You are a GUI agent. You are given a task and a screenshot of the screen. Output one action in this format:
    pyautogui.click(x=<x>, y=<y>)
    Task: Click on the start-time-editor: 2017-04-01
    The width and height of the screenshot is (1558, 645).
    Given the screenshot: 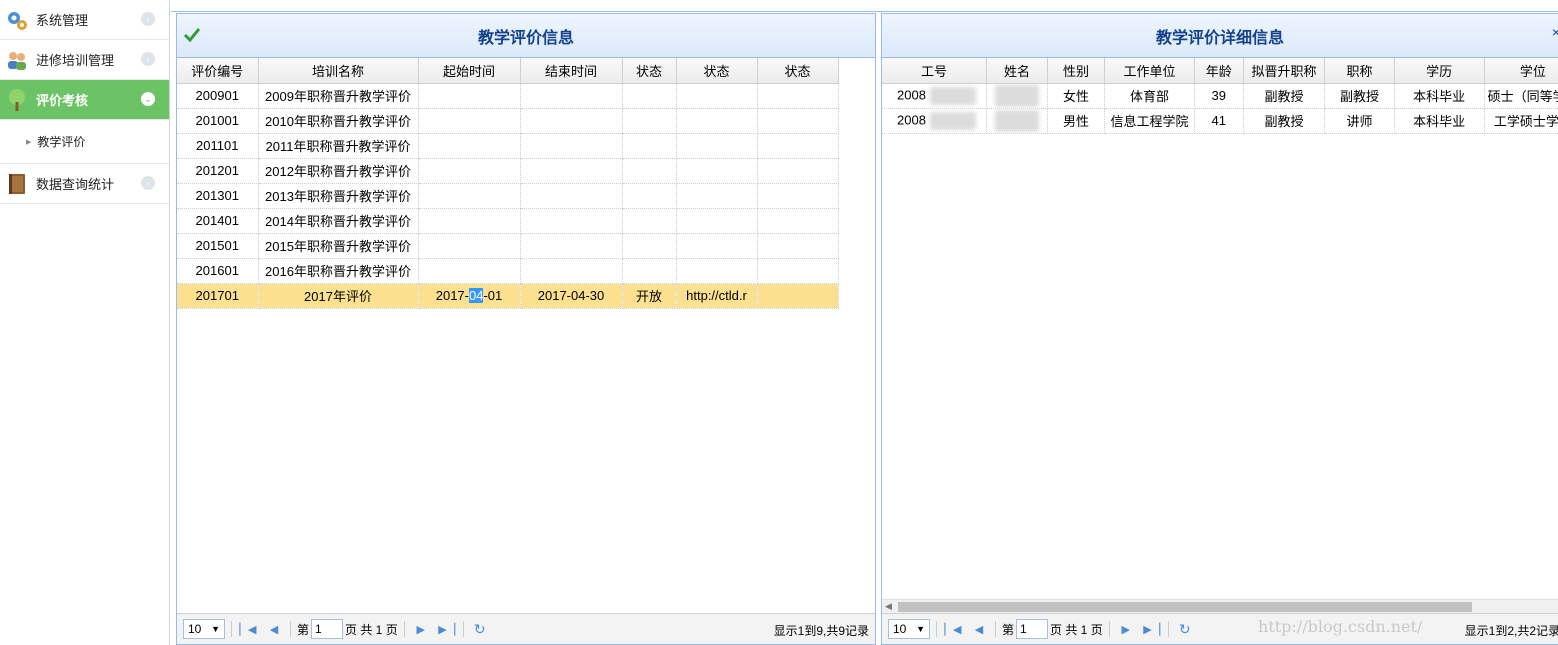 What is the action you would take?
    pyautogui.click(x=469, y=296)
    